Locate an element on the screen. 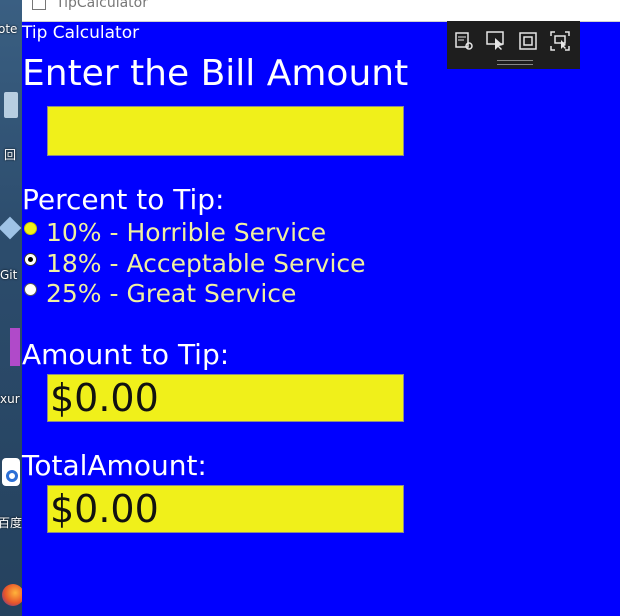  total-amount-label: TotalAmount: is located at coordinates (114, 465).